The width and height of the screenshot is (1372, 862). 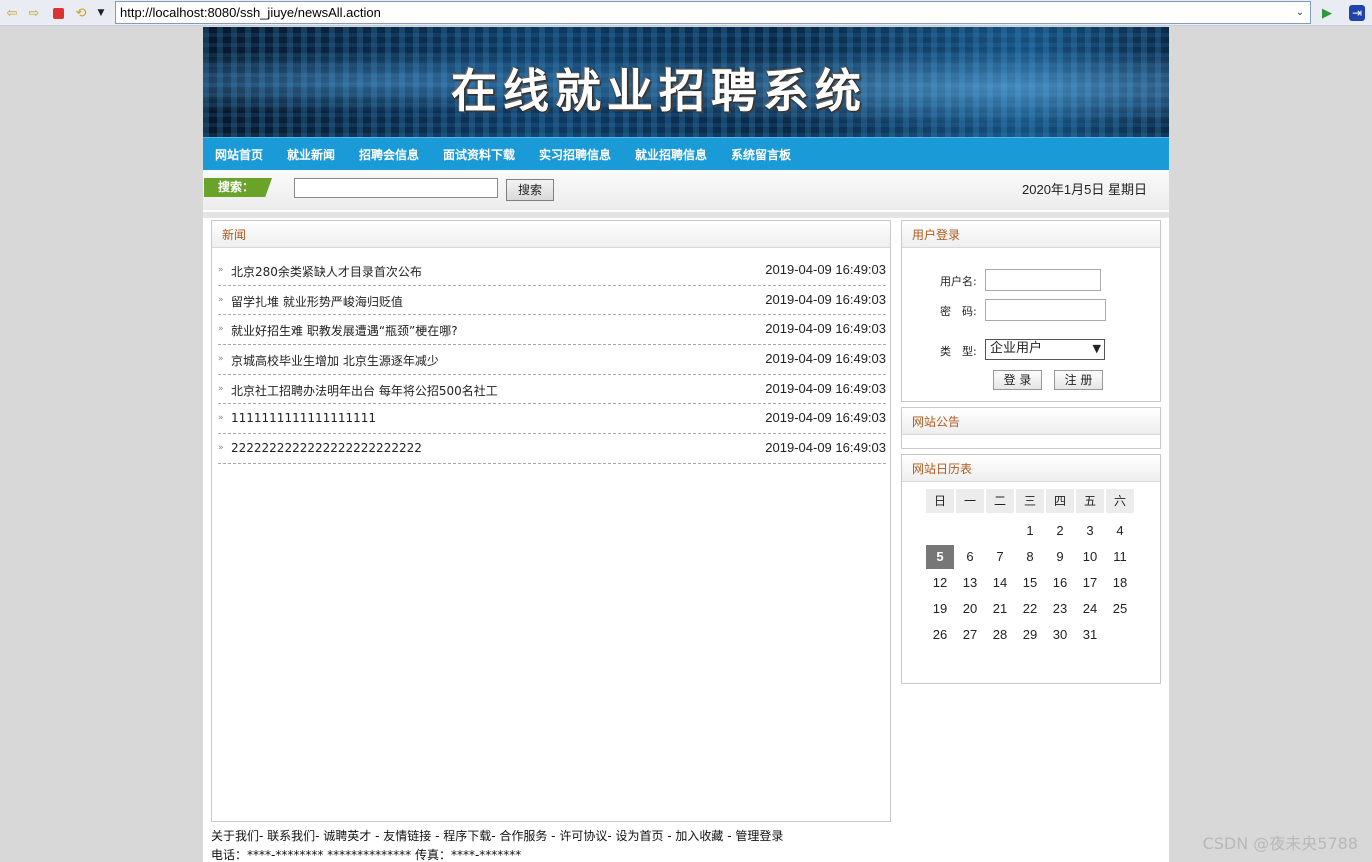 I want to click on password-label: 密 码:, so click(x=958, y=311).